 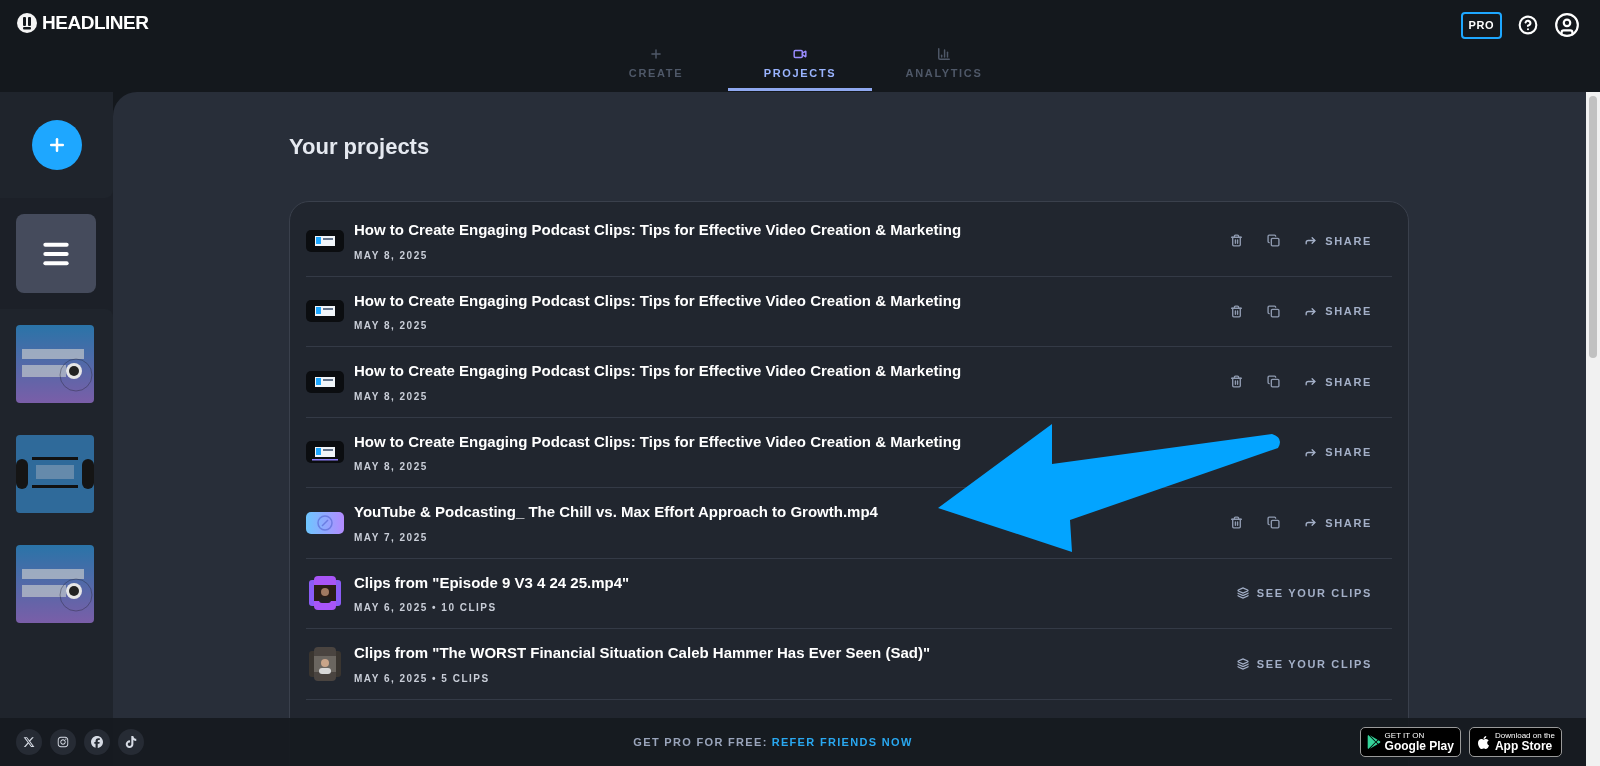 What do you see at coordinates (1481, 25) in the screenshot?
I see `pro-badge: PRO` at bounding box center [1481, 25].